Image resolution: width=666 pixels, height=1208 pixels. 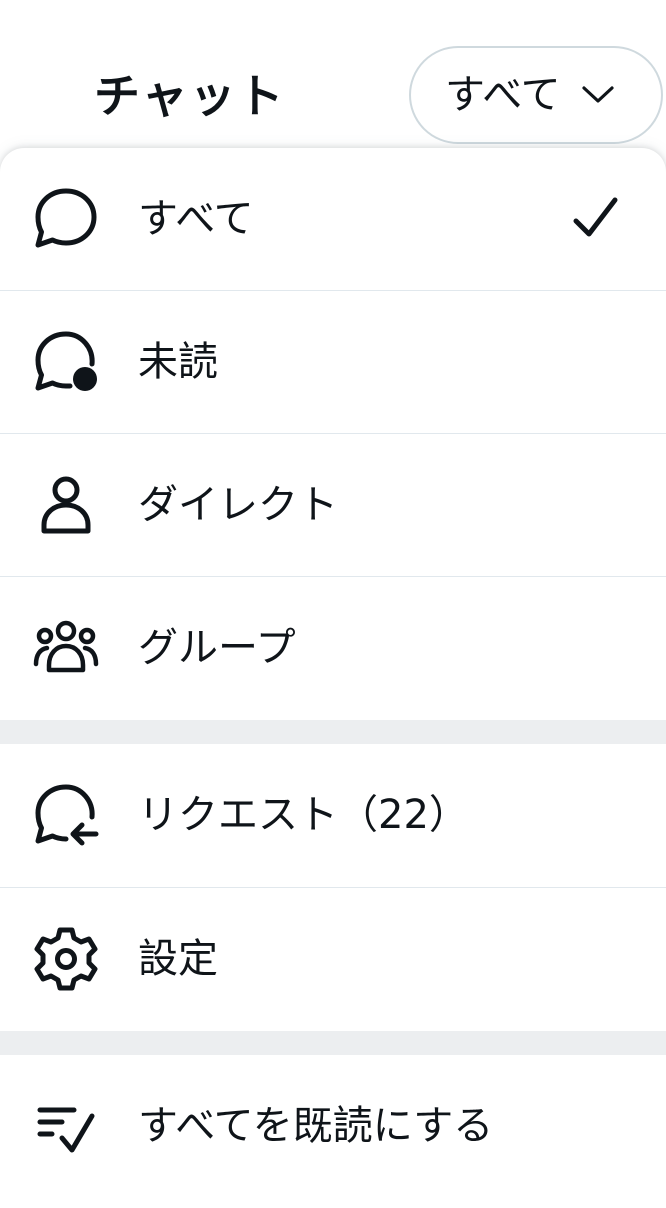 I want to click on filter-dropdown-button: すべて, so click(x=536, y=95).